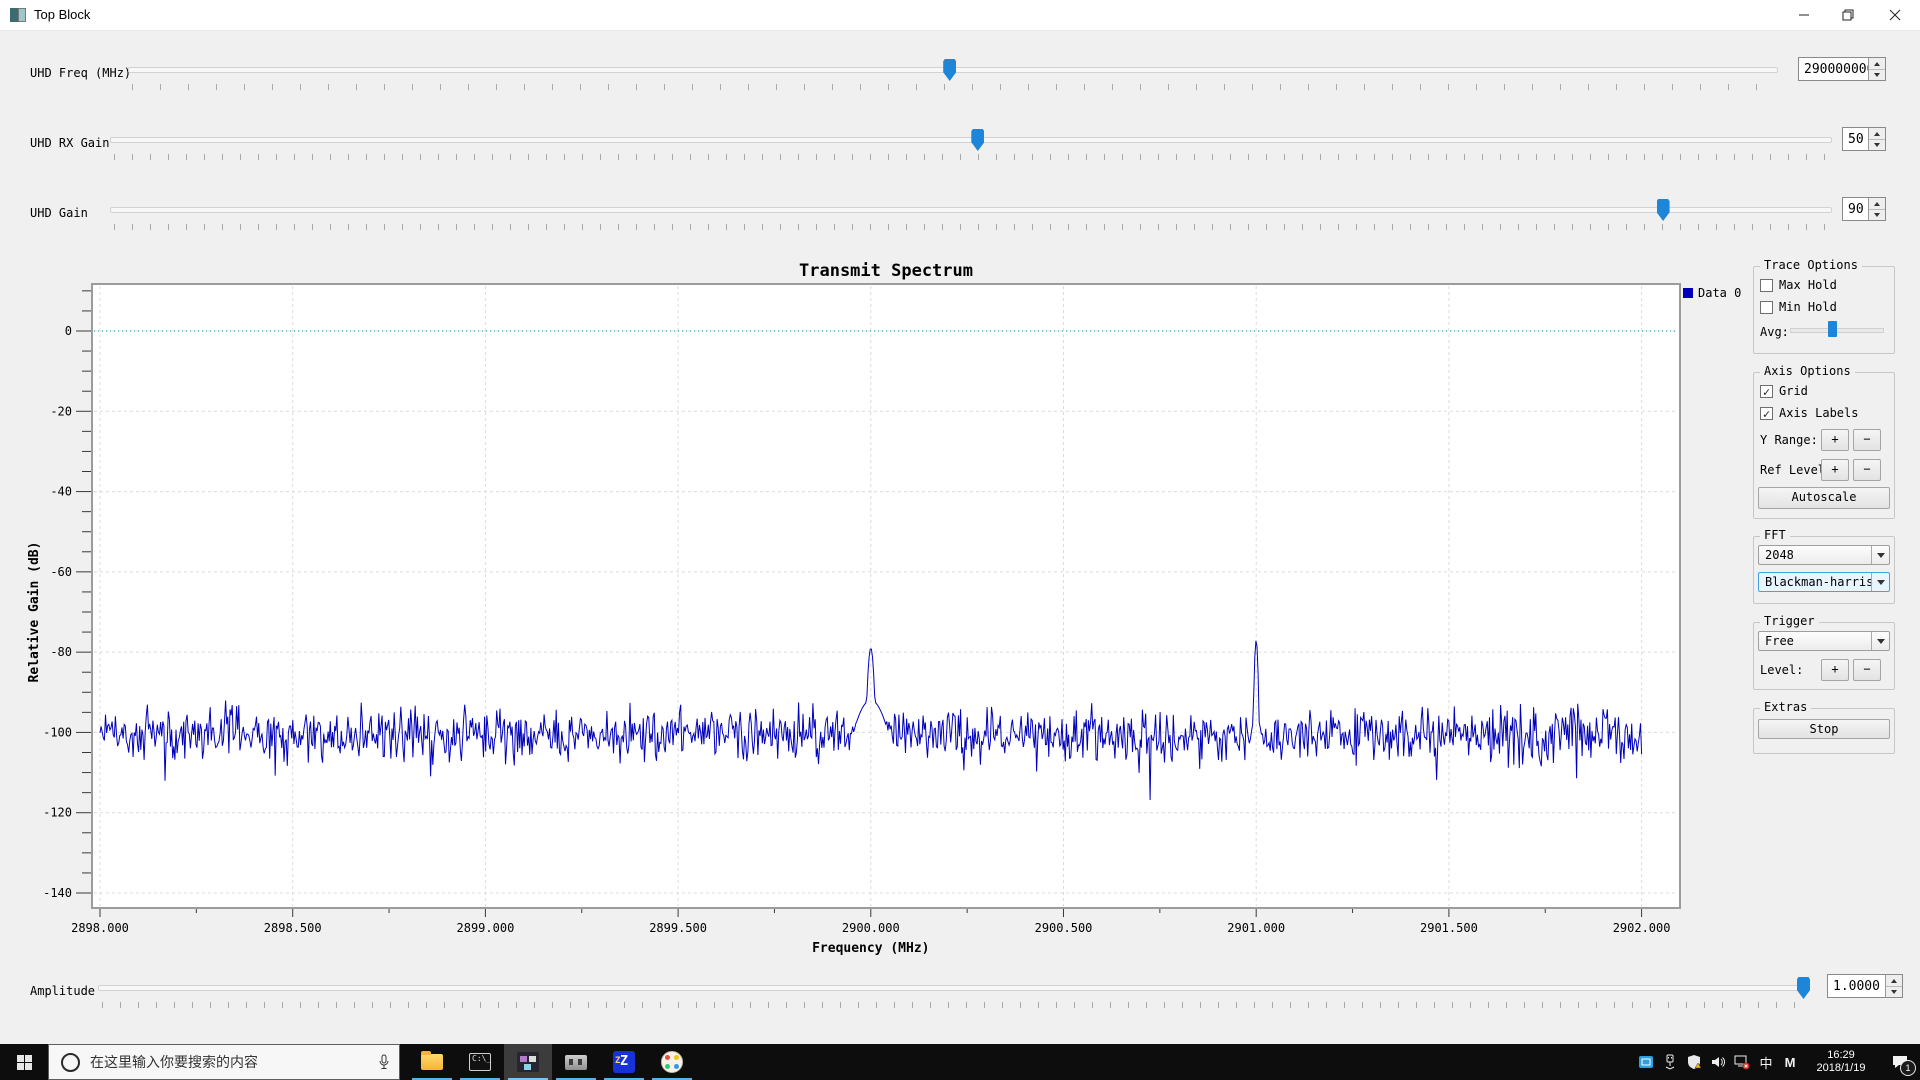 The height and width of the screenshot is (1080, 1920). What do you see at coordinates (1894, 991) in the screenshot?
I see `amplitude-spin-down-button` at bounding box center [1894, 991].